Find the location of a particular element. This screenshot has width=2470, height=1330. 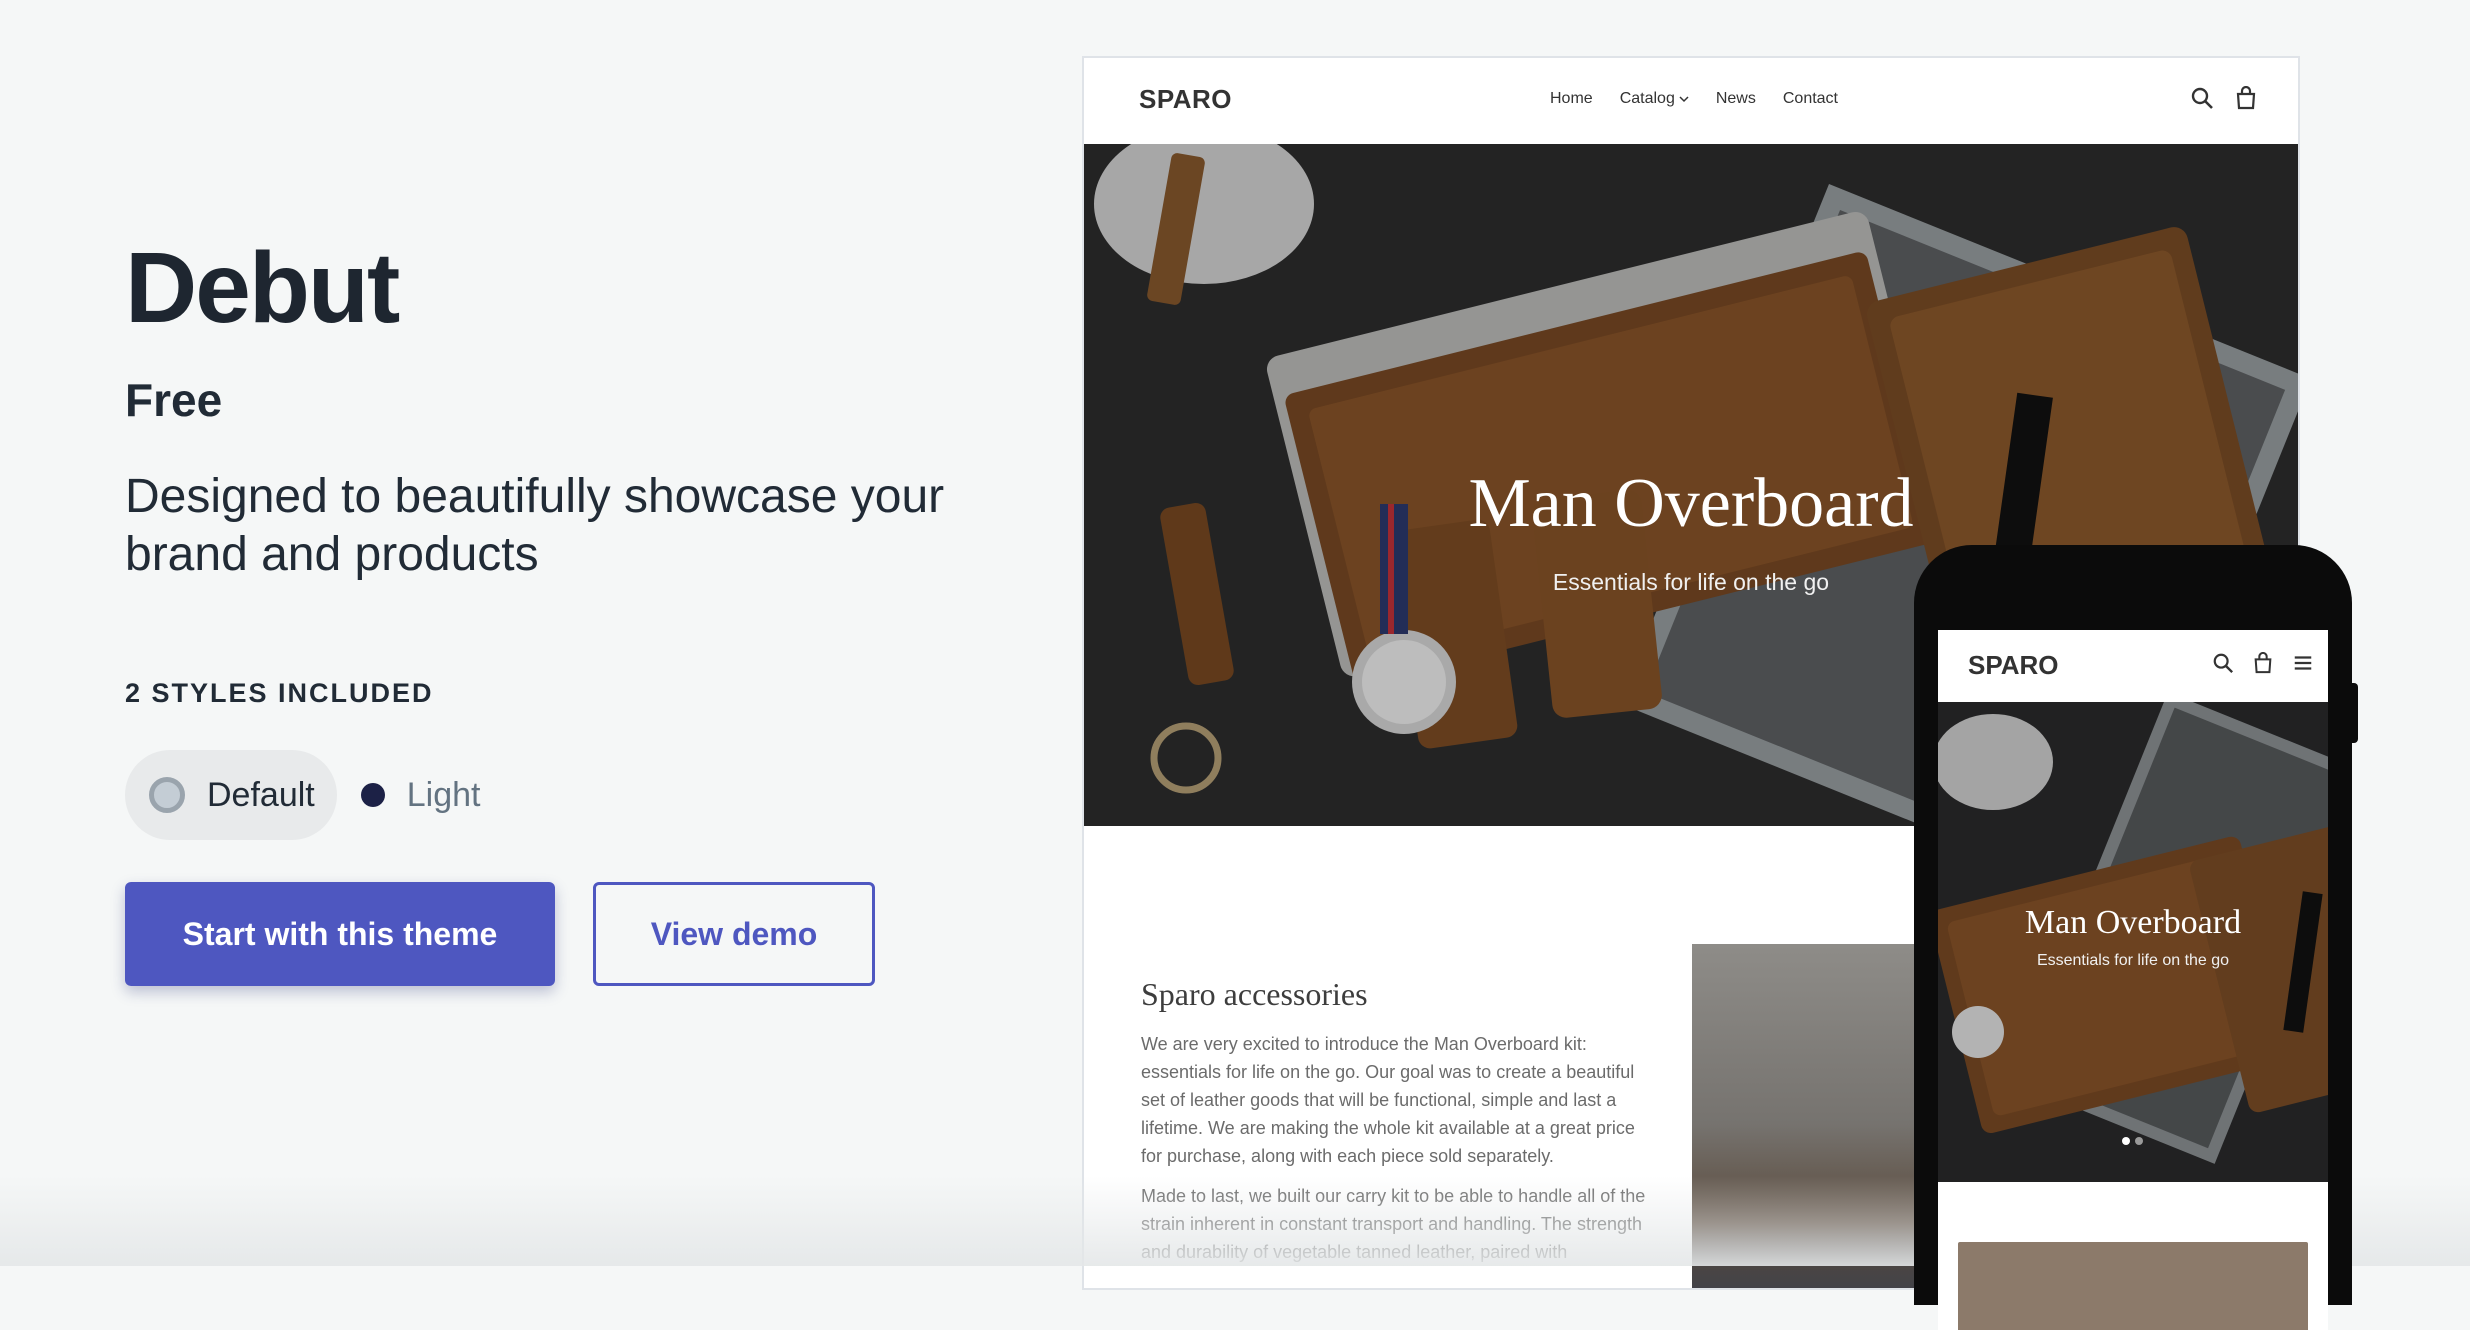

action-buttons: Start with this theme View demo is located at coordinates (500, 934).